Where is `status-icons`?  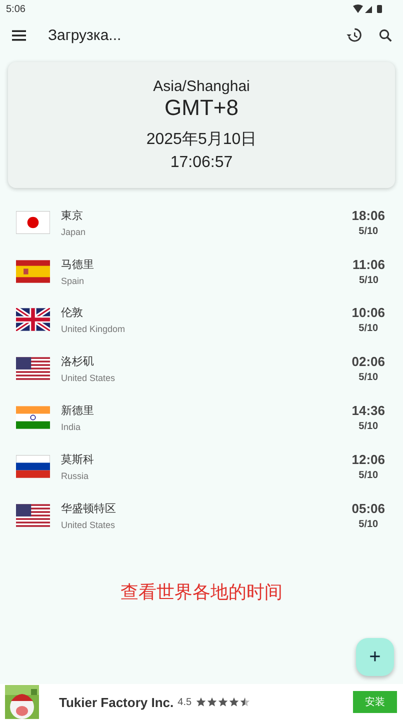 status-icons is located at coordinates (368, 9).